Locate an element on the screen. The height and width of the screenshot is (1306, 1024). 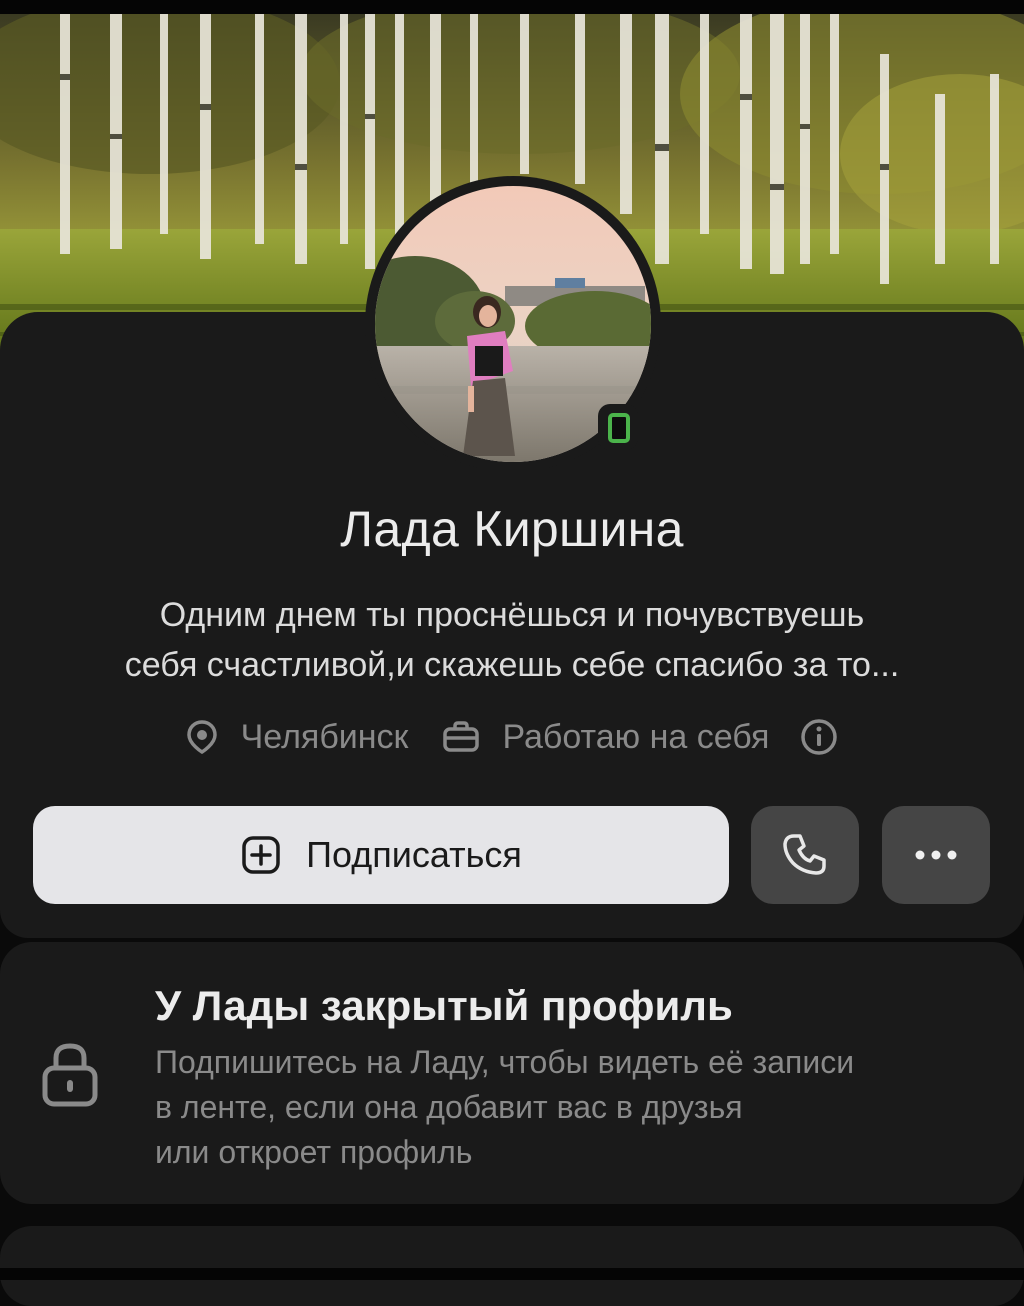
phone-online-icon is located at coordinates (619, 428).